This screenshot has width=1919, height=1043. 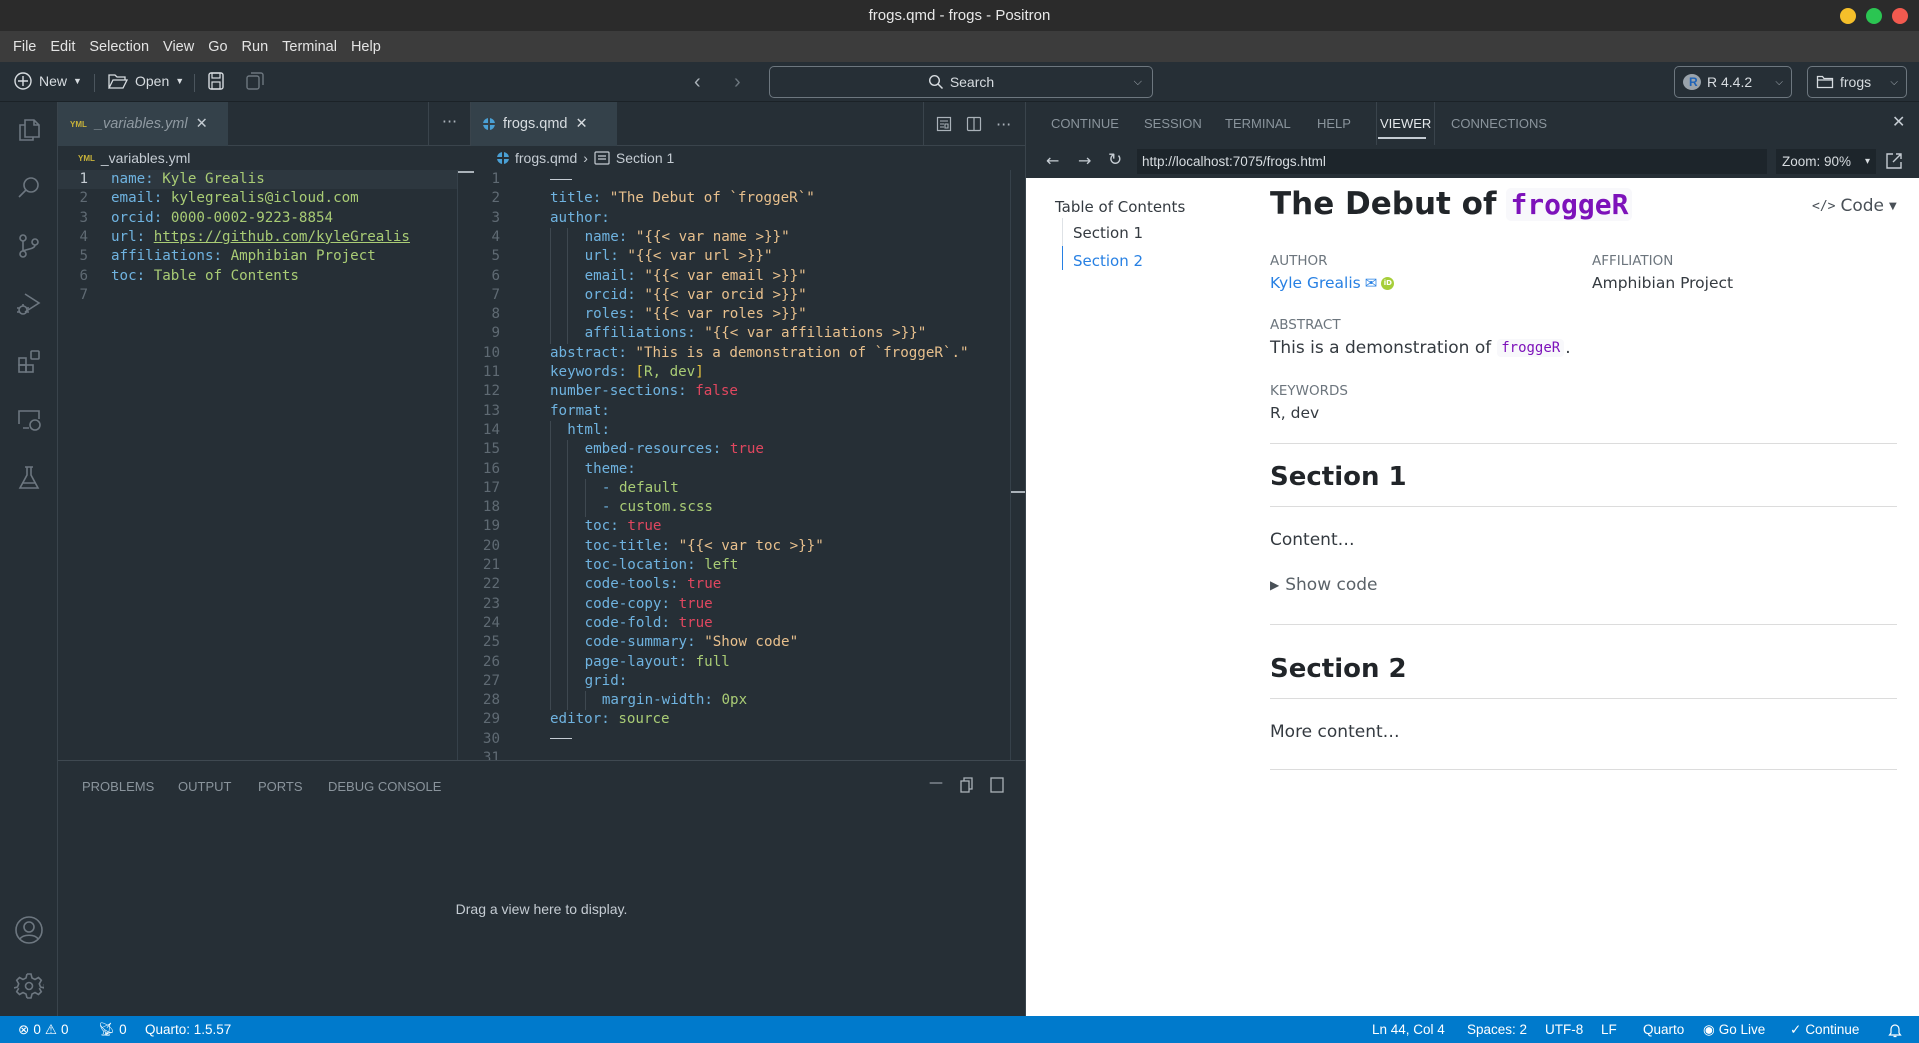 I want to click on code-line: email: kylegrealis@icloud.com, so click(x=235, y=198).